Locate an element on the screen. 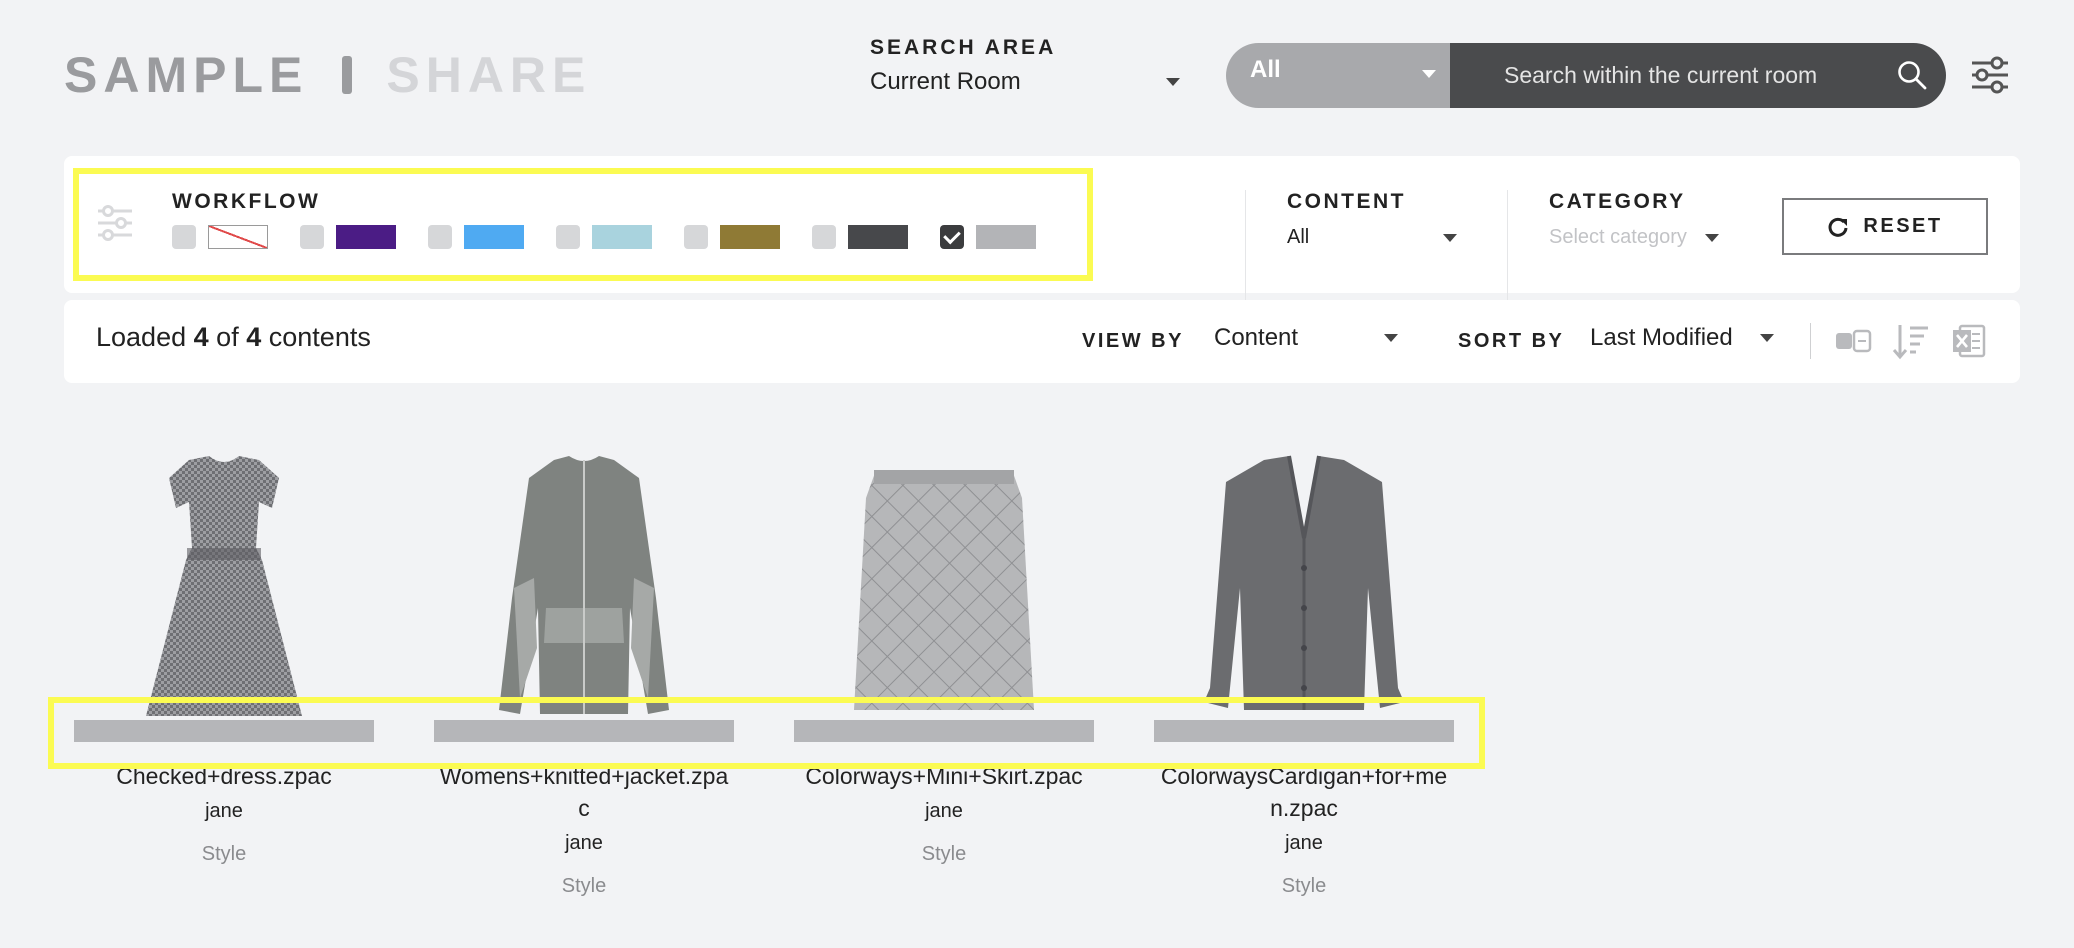  loaded-count: 4 is located at coordinates (201, 337).